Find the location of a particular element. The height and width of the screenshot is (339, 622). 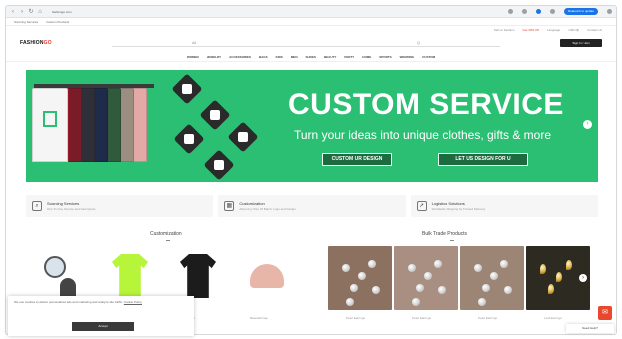

bulk-product-label: Leaf Earrings is located at coordinates (553, 318).